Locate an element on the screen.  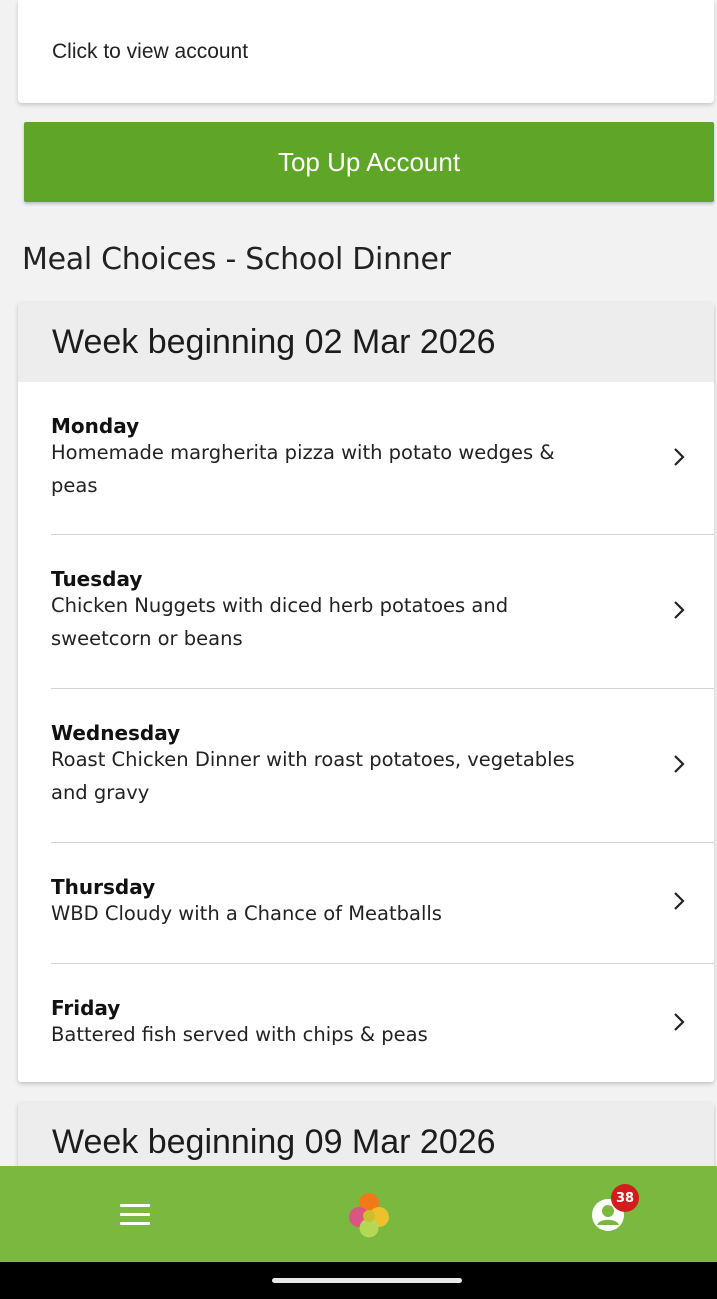
day-label: Friday is located at coordinates (86, 1008).